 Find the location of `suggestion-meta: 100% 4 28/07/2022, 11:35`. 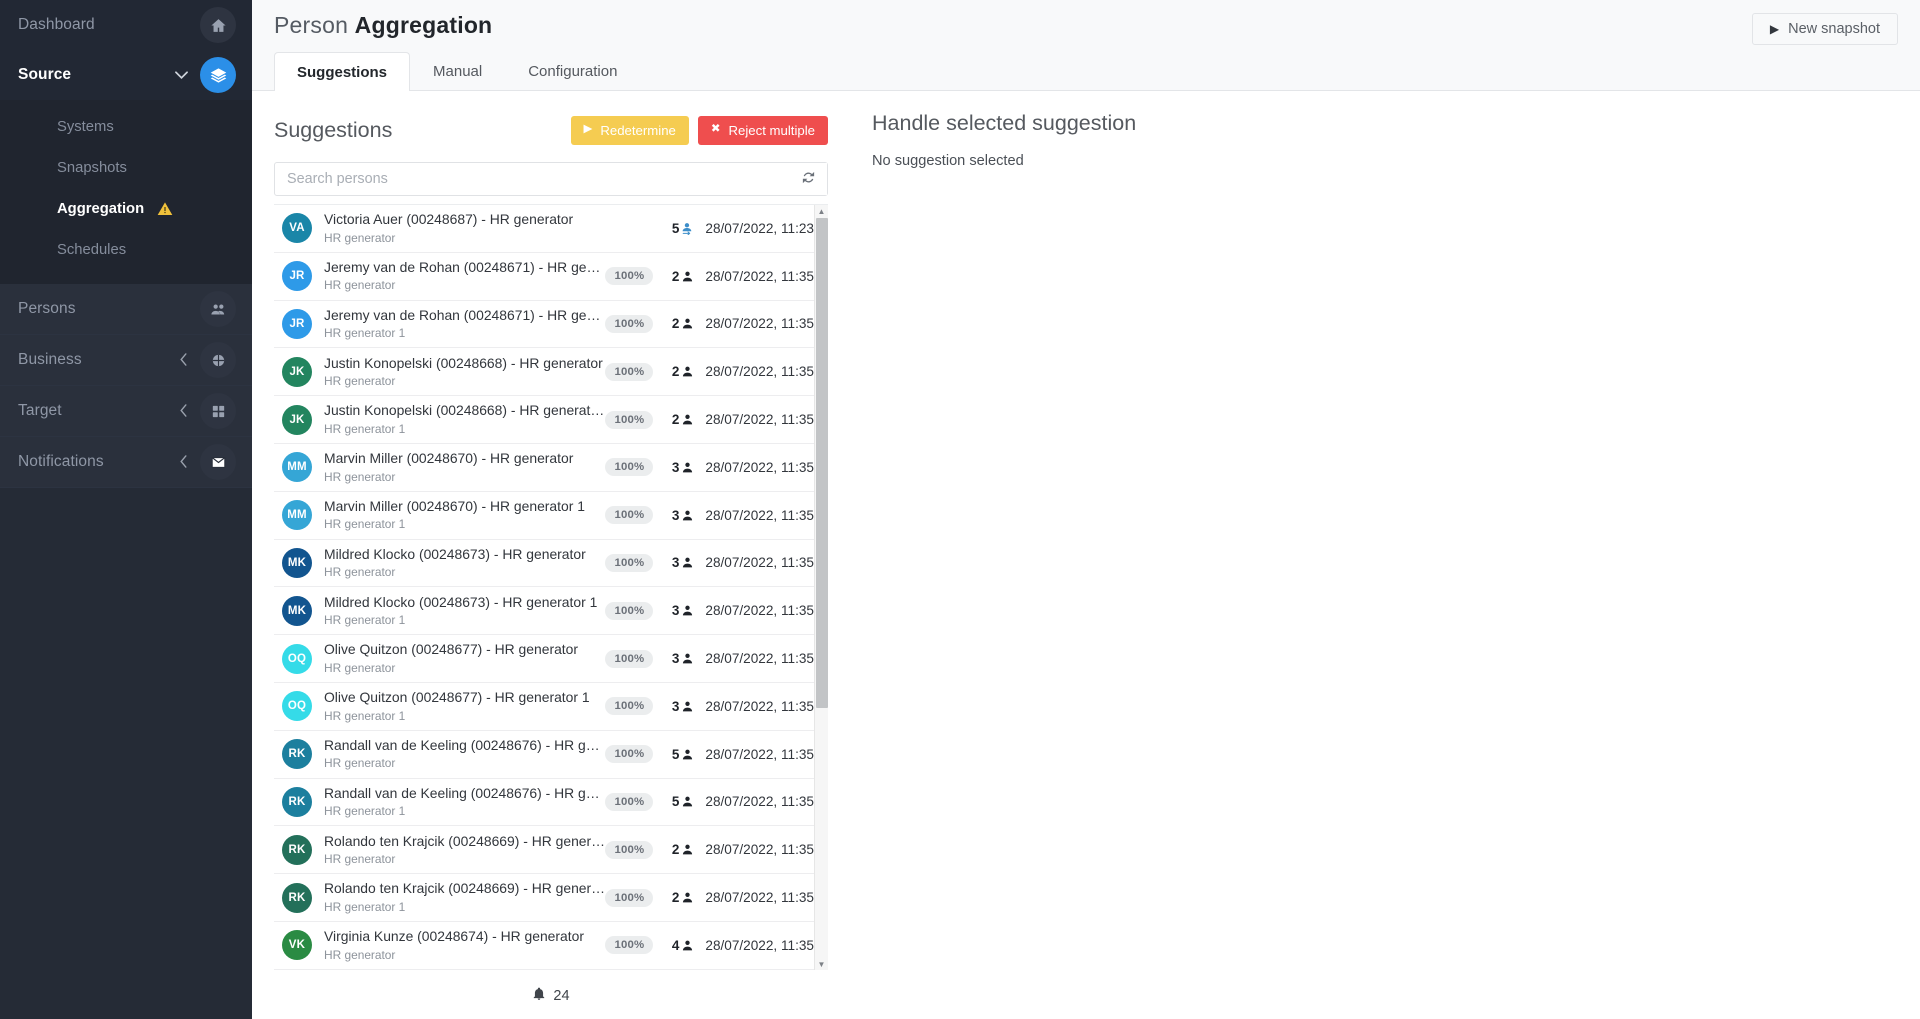

suggestion-meta: 100% 4 28/07/2022, 11:35 is located at coordinates (709, 945).